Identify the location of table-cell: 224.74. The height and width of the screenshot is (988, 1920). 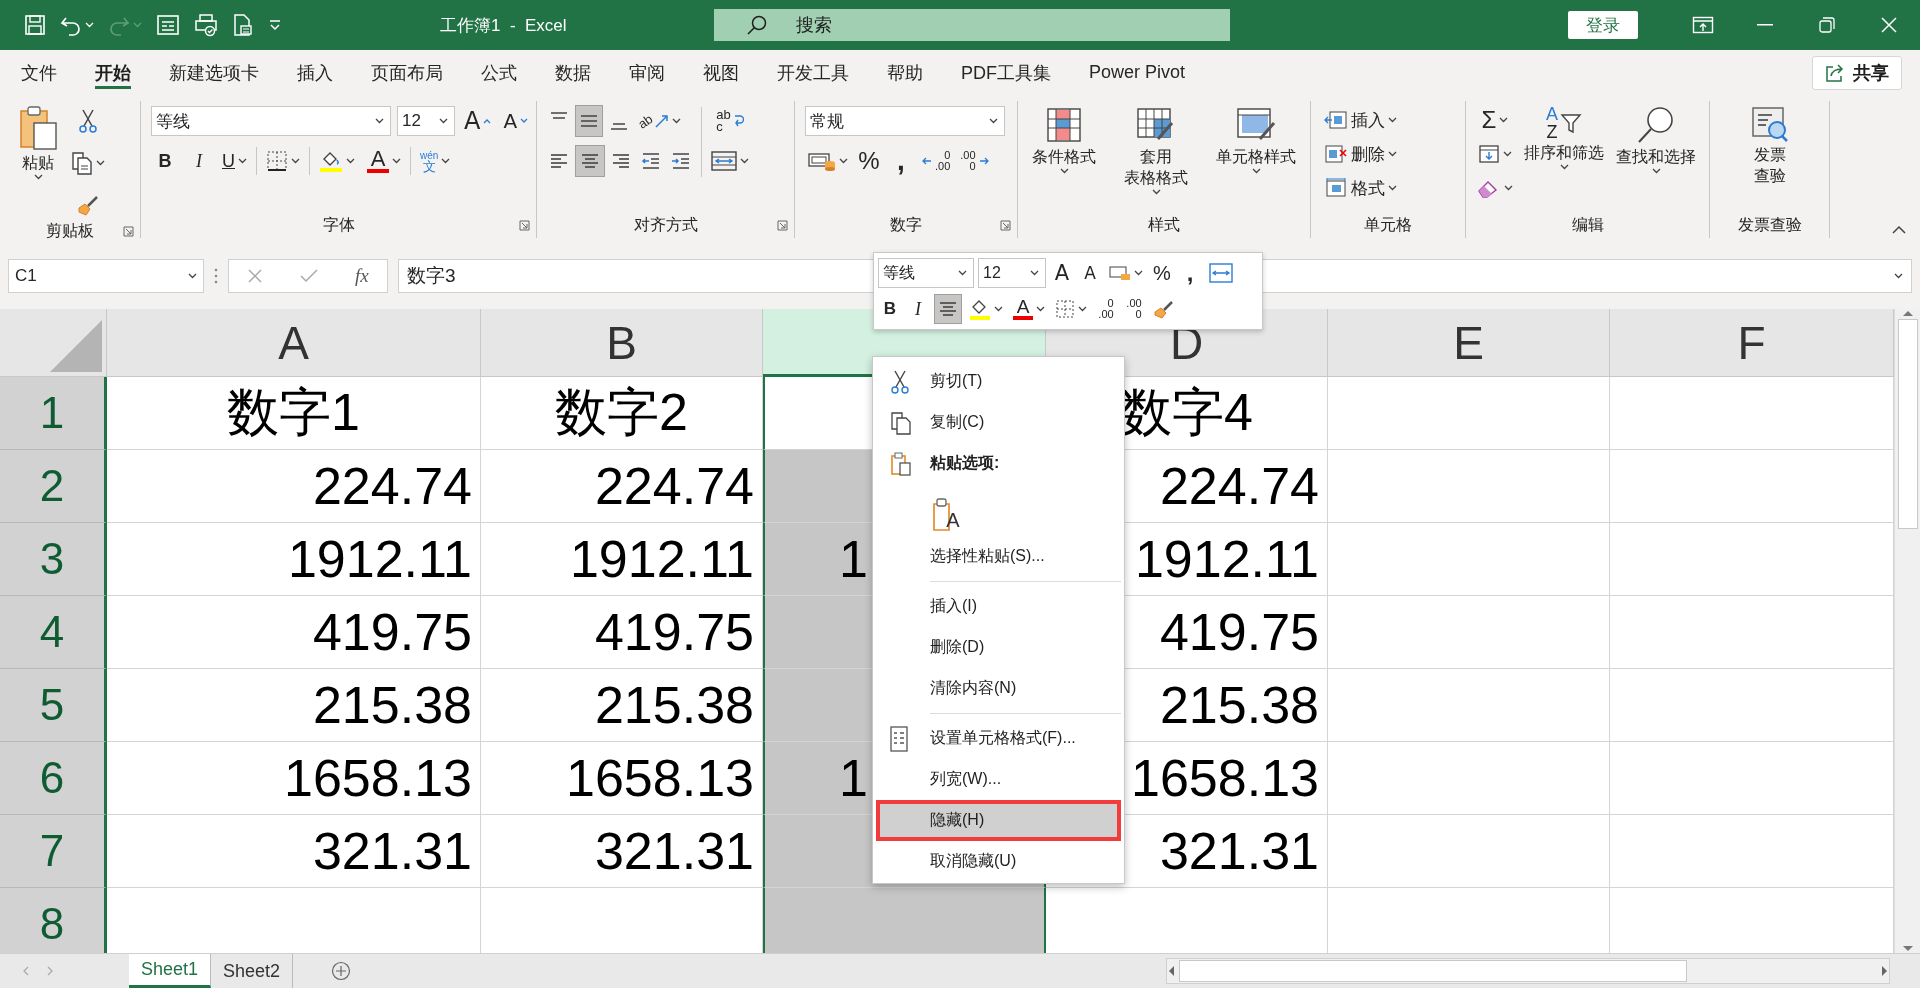
(294, 486).